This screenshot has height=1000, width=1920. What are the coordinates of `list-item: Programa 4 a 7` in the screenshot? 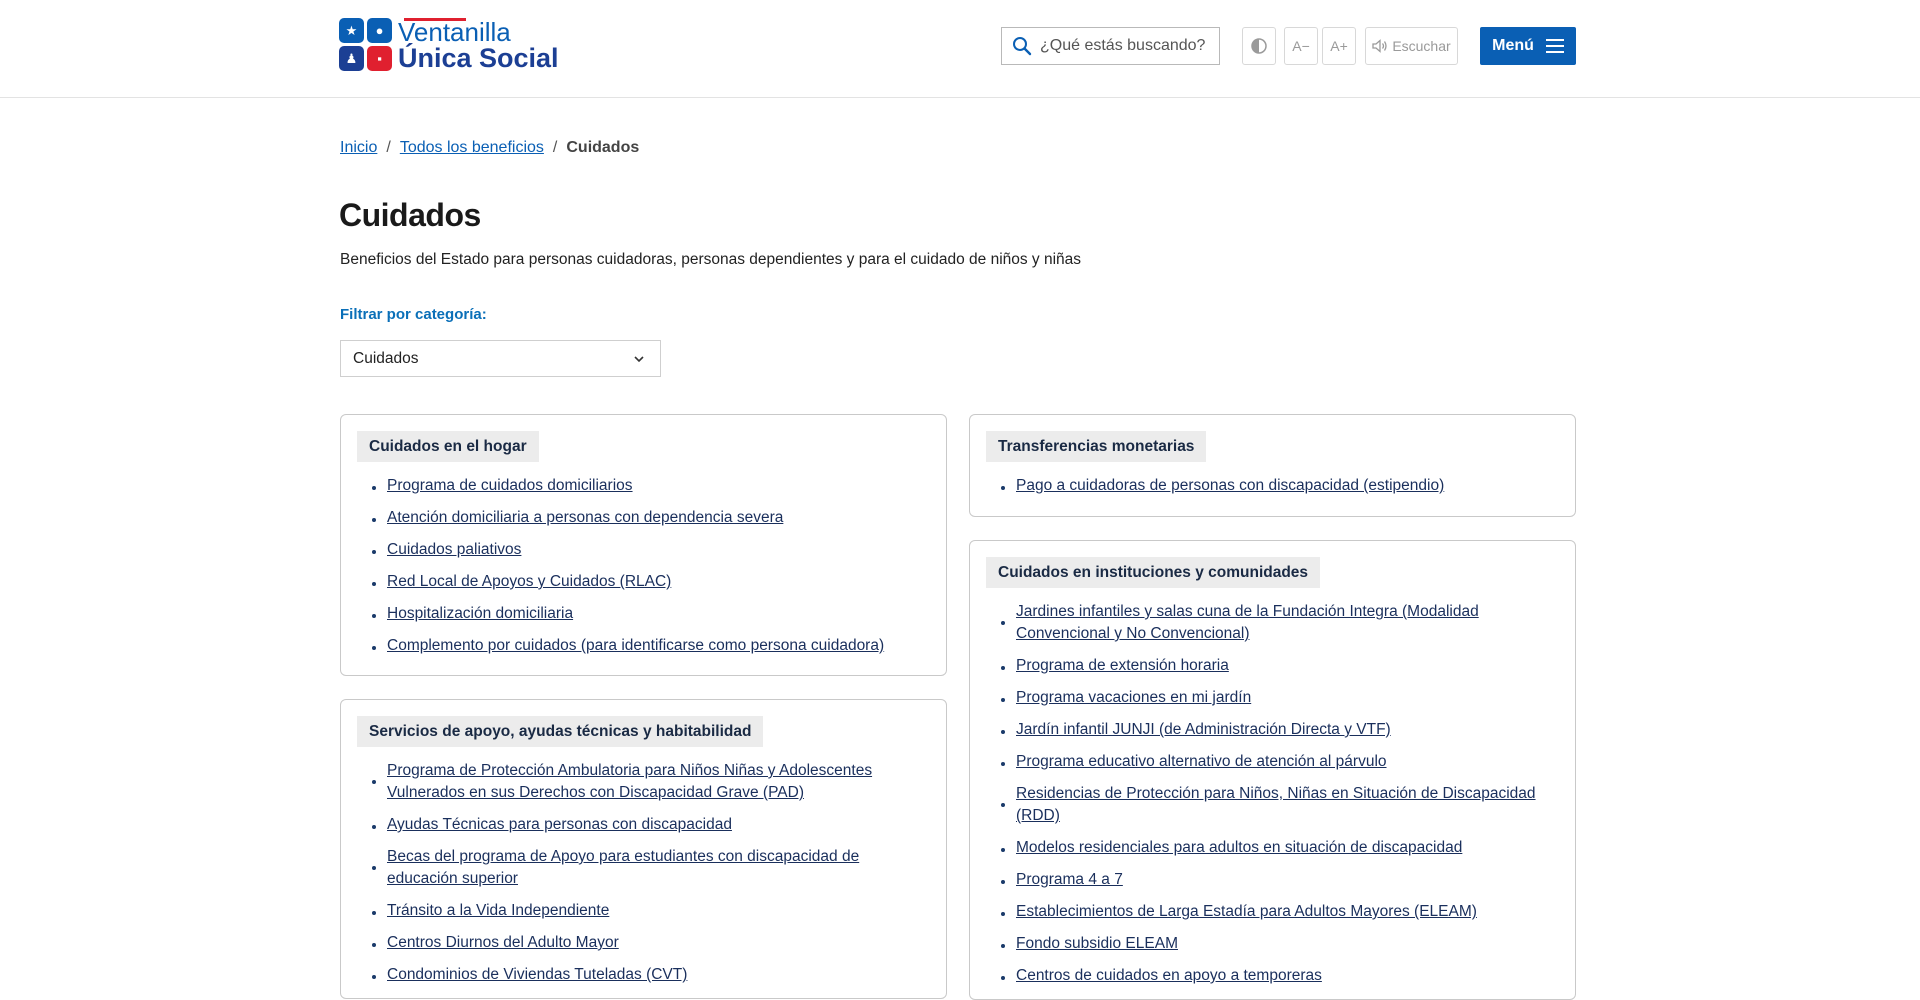 It's located at (1280, 880).